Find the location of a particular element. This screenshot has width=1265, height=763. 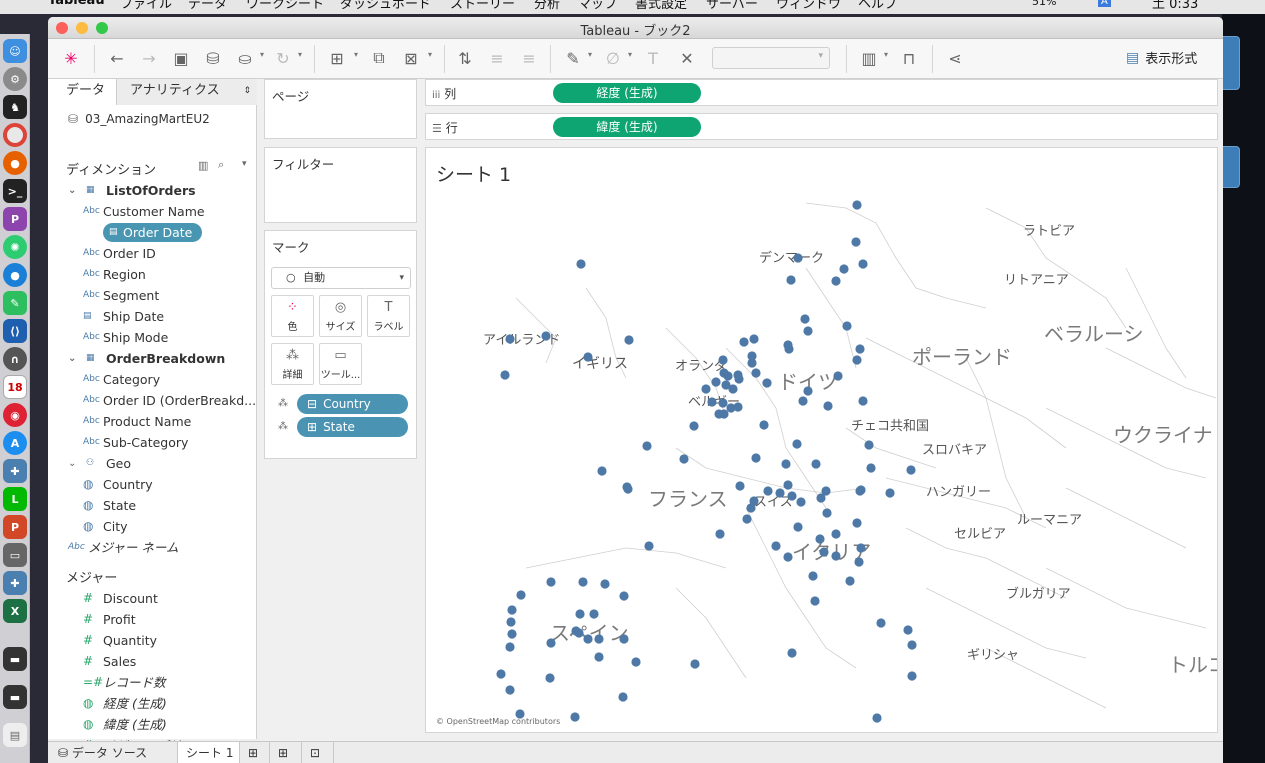

screen-icon: ▭ is located at coordinates (15, 555).